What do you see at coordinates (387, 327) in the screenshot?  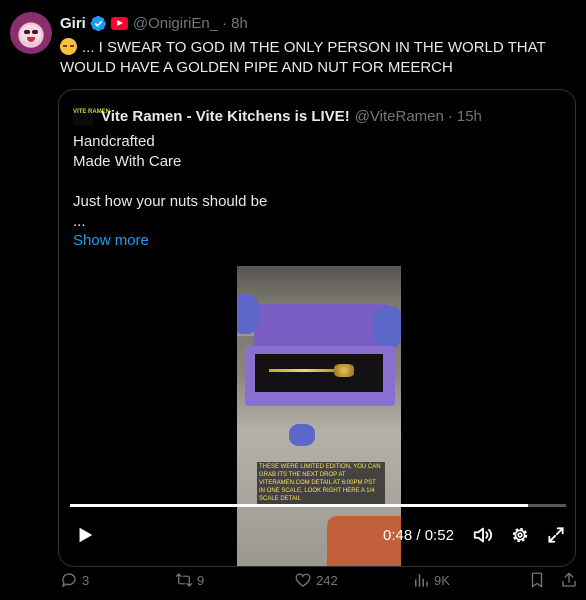 I see `glove-right` at bounding box center [387, 327].